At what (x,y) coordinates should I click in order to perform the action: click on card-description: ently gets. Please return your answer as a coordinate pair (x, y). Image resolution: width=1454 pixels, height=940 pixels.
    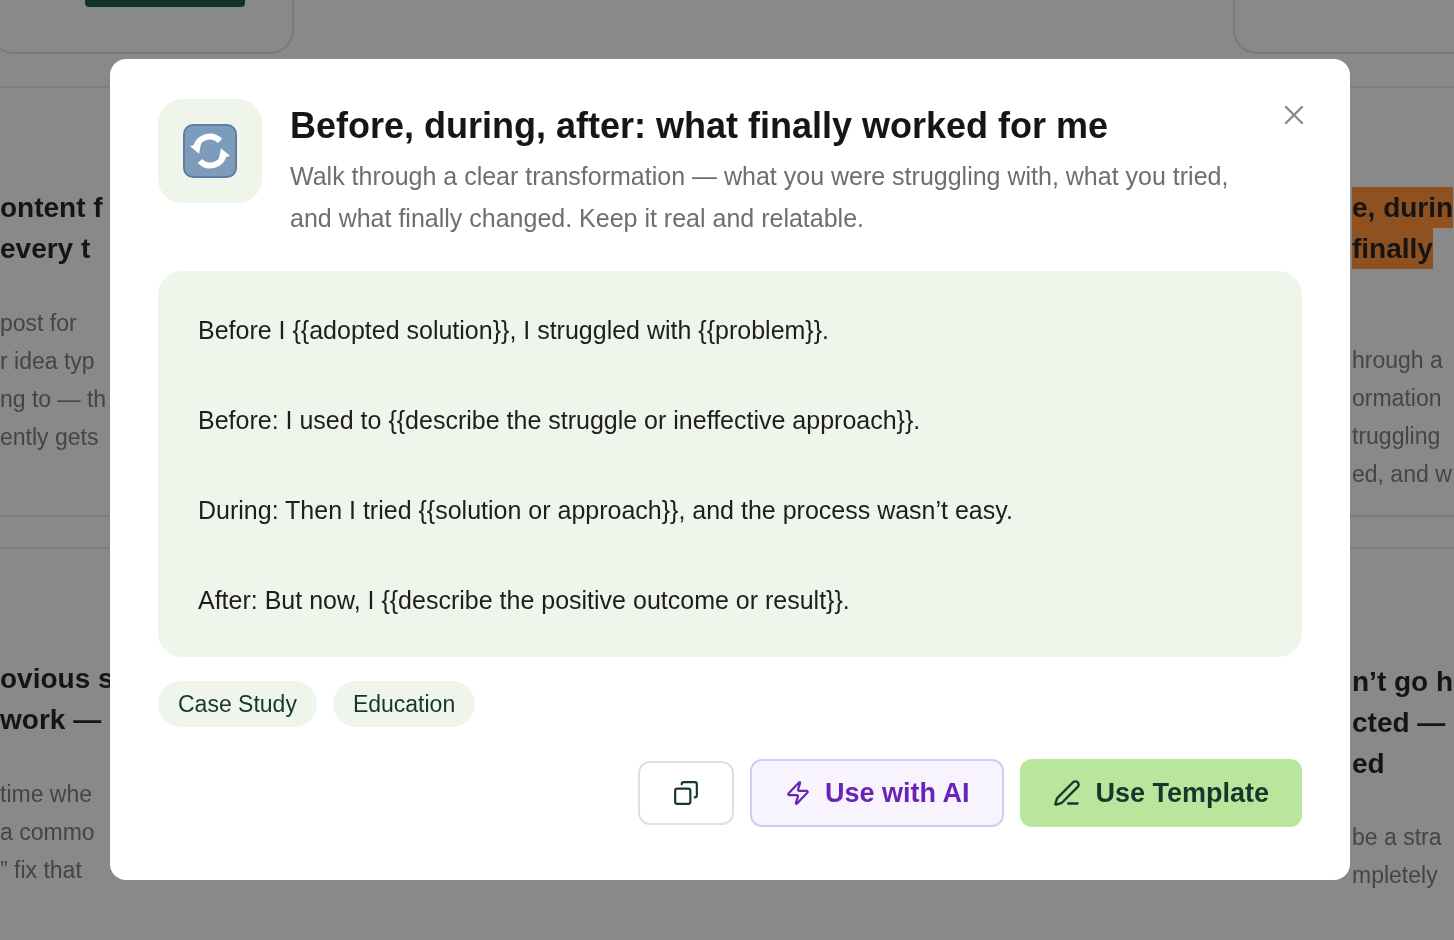
    Looking at the image, I should click on (50, 437).